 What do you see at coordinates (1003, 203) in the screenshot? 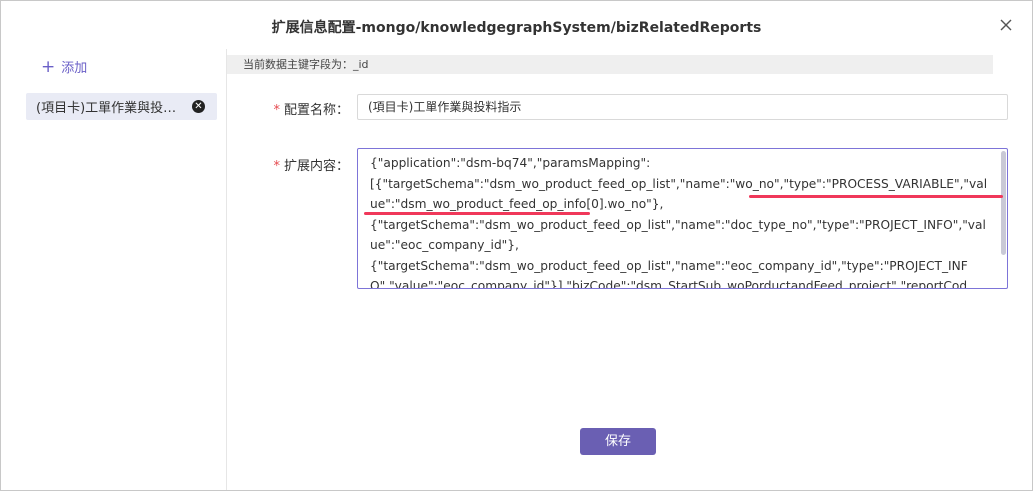
I see `textarea-scrollbar` at bounding box center [1003, 203].